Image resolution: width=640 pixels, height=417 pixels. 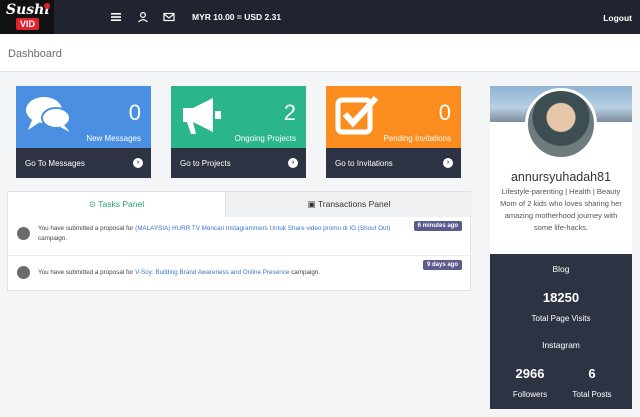 I want to click on avatar, so click(x=561, y=124).